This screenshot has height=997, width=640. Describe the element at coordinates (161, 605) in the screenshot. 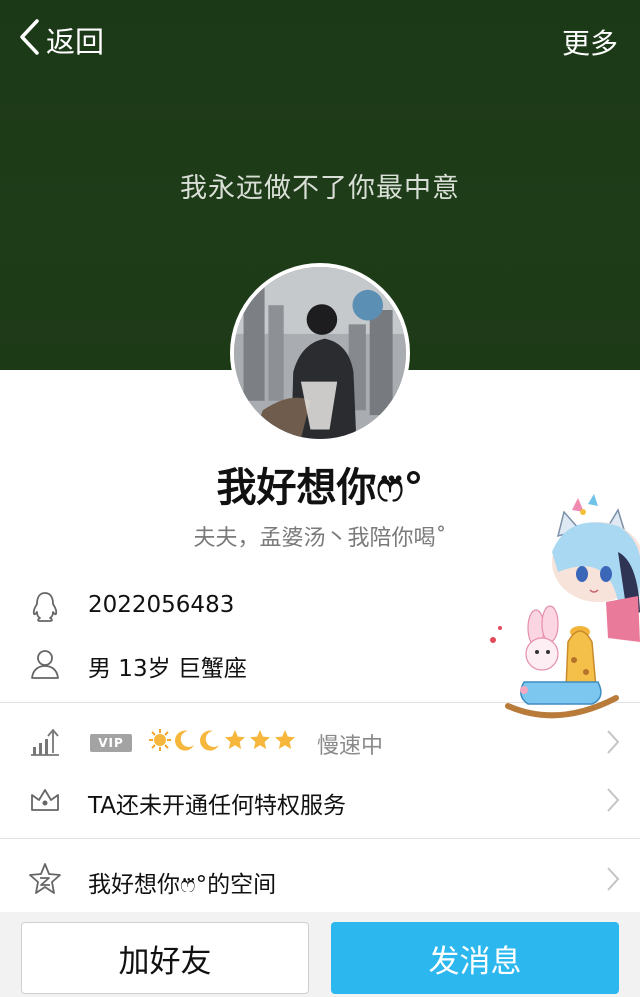

I see `qq-number: 2022056483` at that location.